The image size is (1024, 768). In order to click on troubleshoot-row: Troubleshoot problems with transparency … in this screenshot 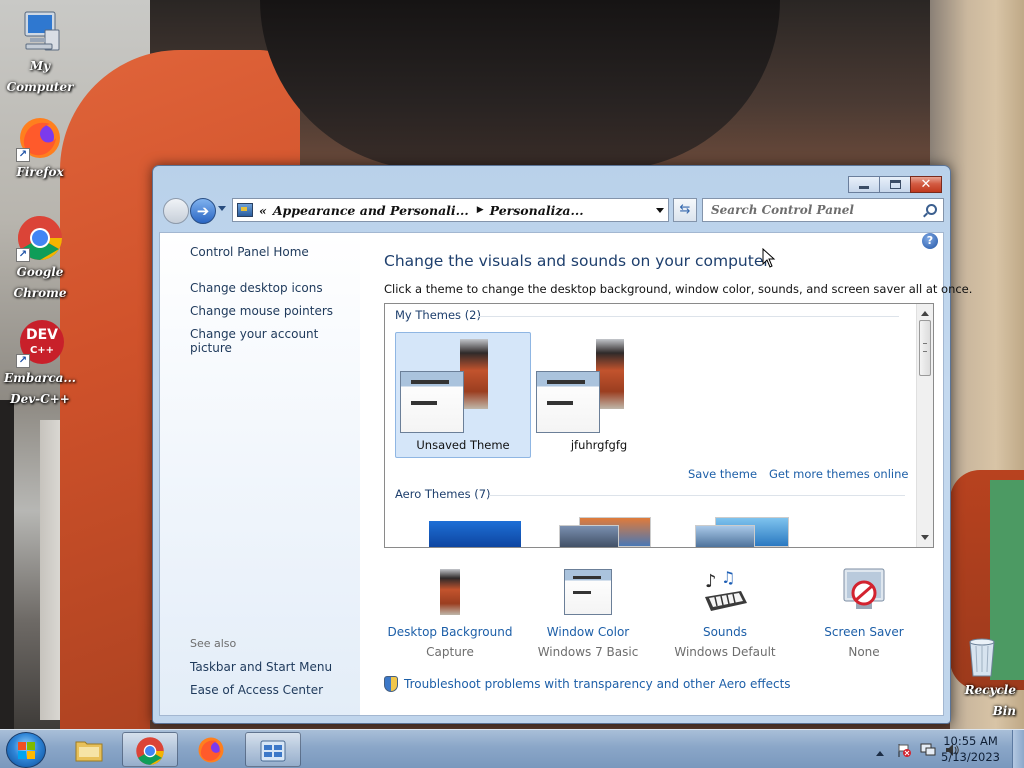, I will do `click(587, 684)`.